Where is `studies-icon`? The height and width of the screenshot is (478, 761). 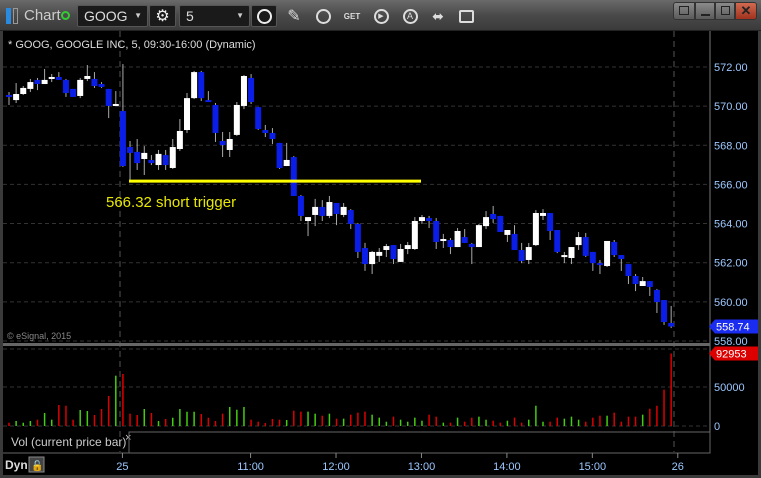
studies-icon is located at coordinates (323, 16).